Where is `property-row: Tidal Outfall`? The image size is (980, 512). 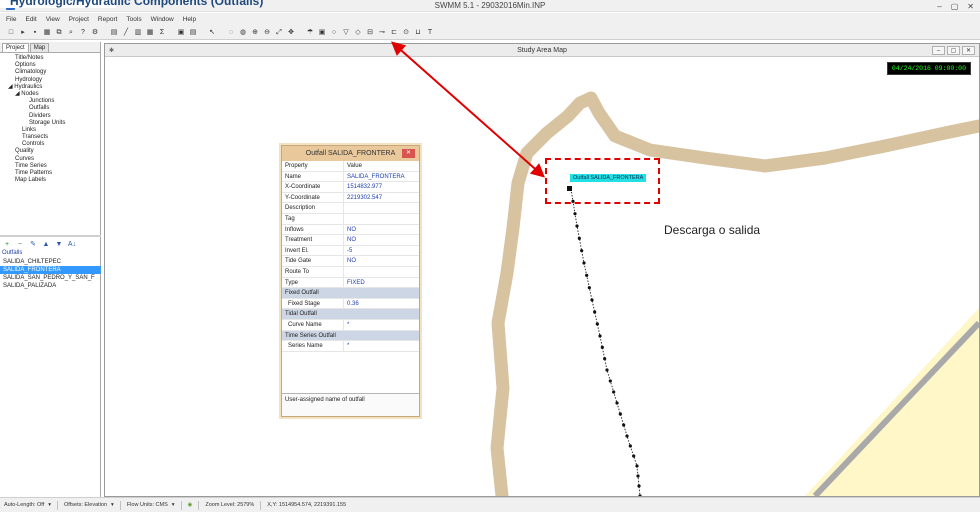
property-row: Tidal Outfall is located at coordinates (350, 314).